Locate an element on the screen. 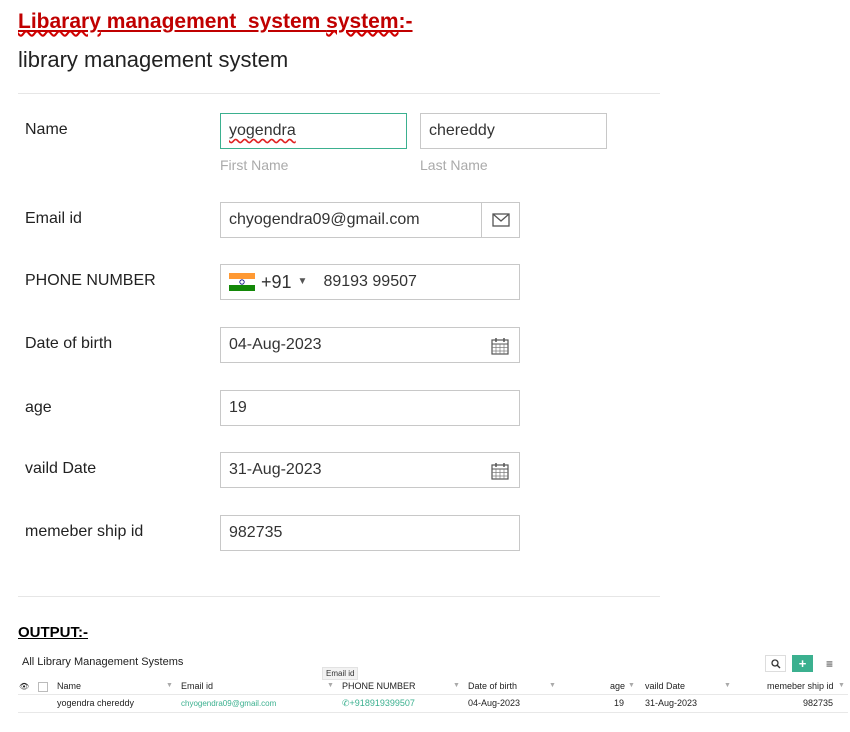 The height and width of the screenshot is (732, 850). heading-word-4: :- is located at coordinates (405, 21).